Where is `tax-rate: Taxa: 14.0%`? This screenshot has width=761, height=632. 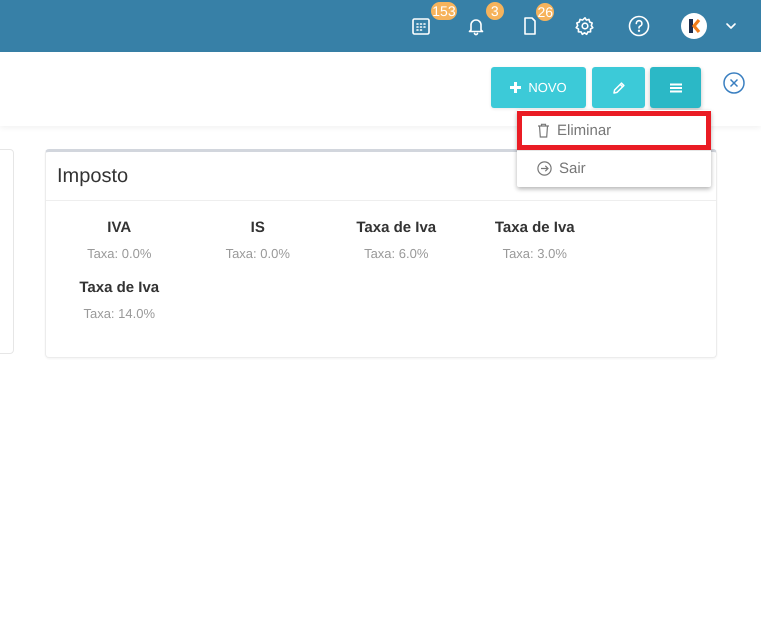
tax-rate: Taxa: 14.0% is located at coordinates (119, 313).